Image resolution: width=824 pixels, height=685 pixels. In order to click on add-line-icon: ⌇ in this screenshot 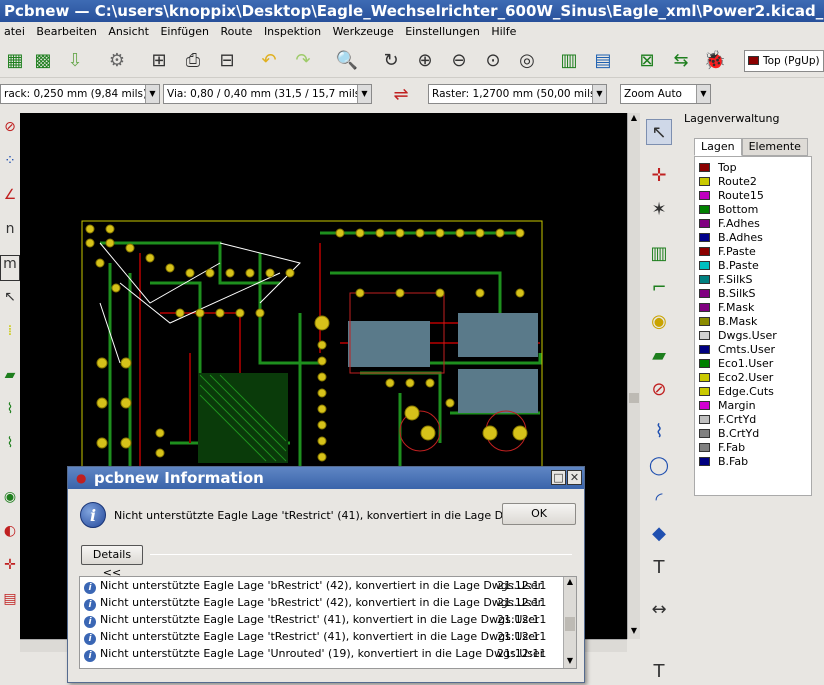, I will do `click(659, 432)`.